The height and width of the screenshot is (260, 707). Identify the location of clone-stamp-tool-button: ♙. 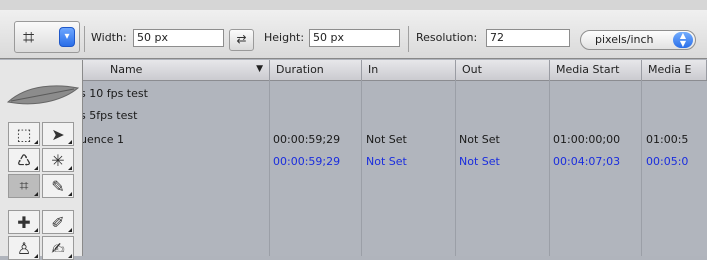
(24, 248).